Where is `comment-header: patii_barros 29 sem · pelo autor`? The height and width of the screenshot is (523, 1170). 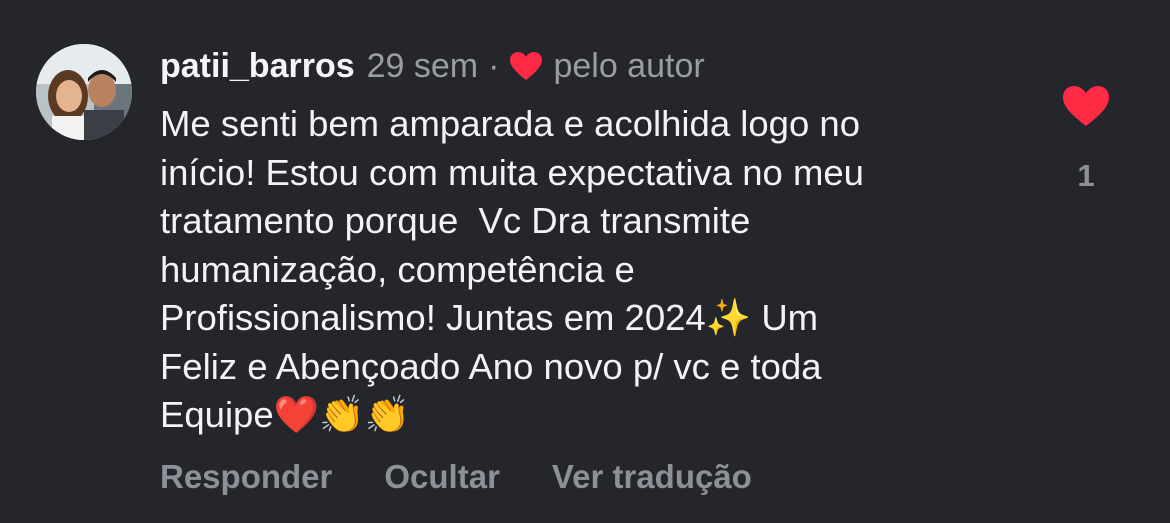
comment-header: patii_barros 29 sem · pelo autor is located at coordinates (432, 66).